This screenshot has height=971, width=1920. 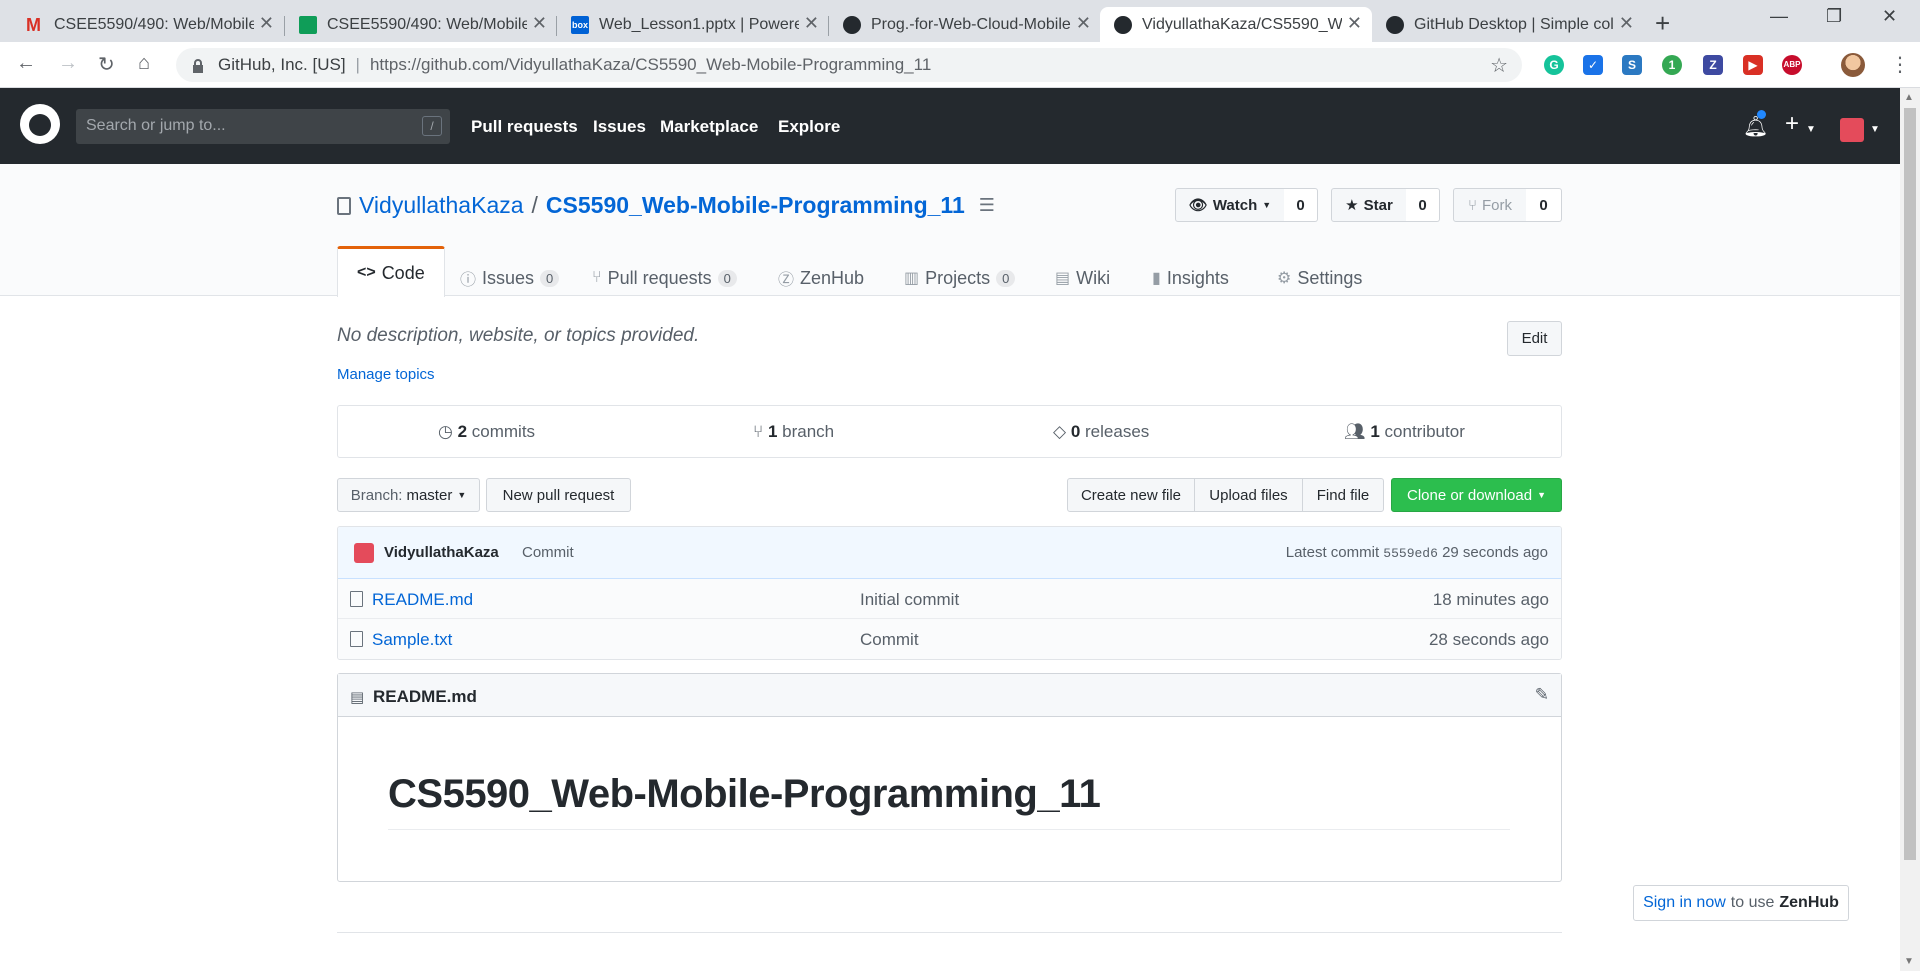 I want to click on pencil-icon: ✎, so click(x=1542, y=695).